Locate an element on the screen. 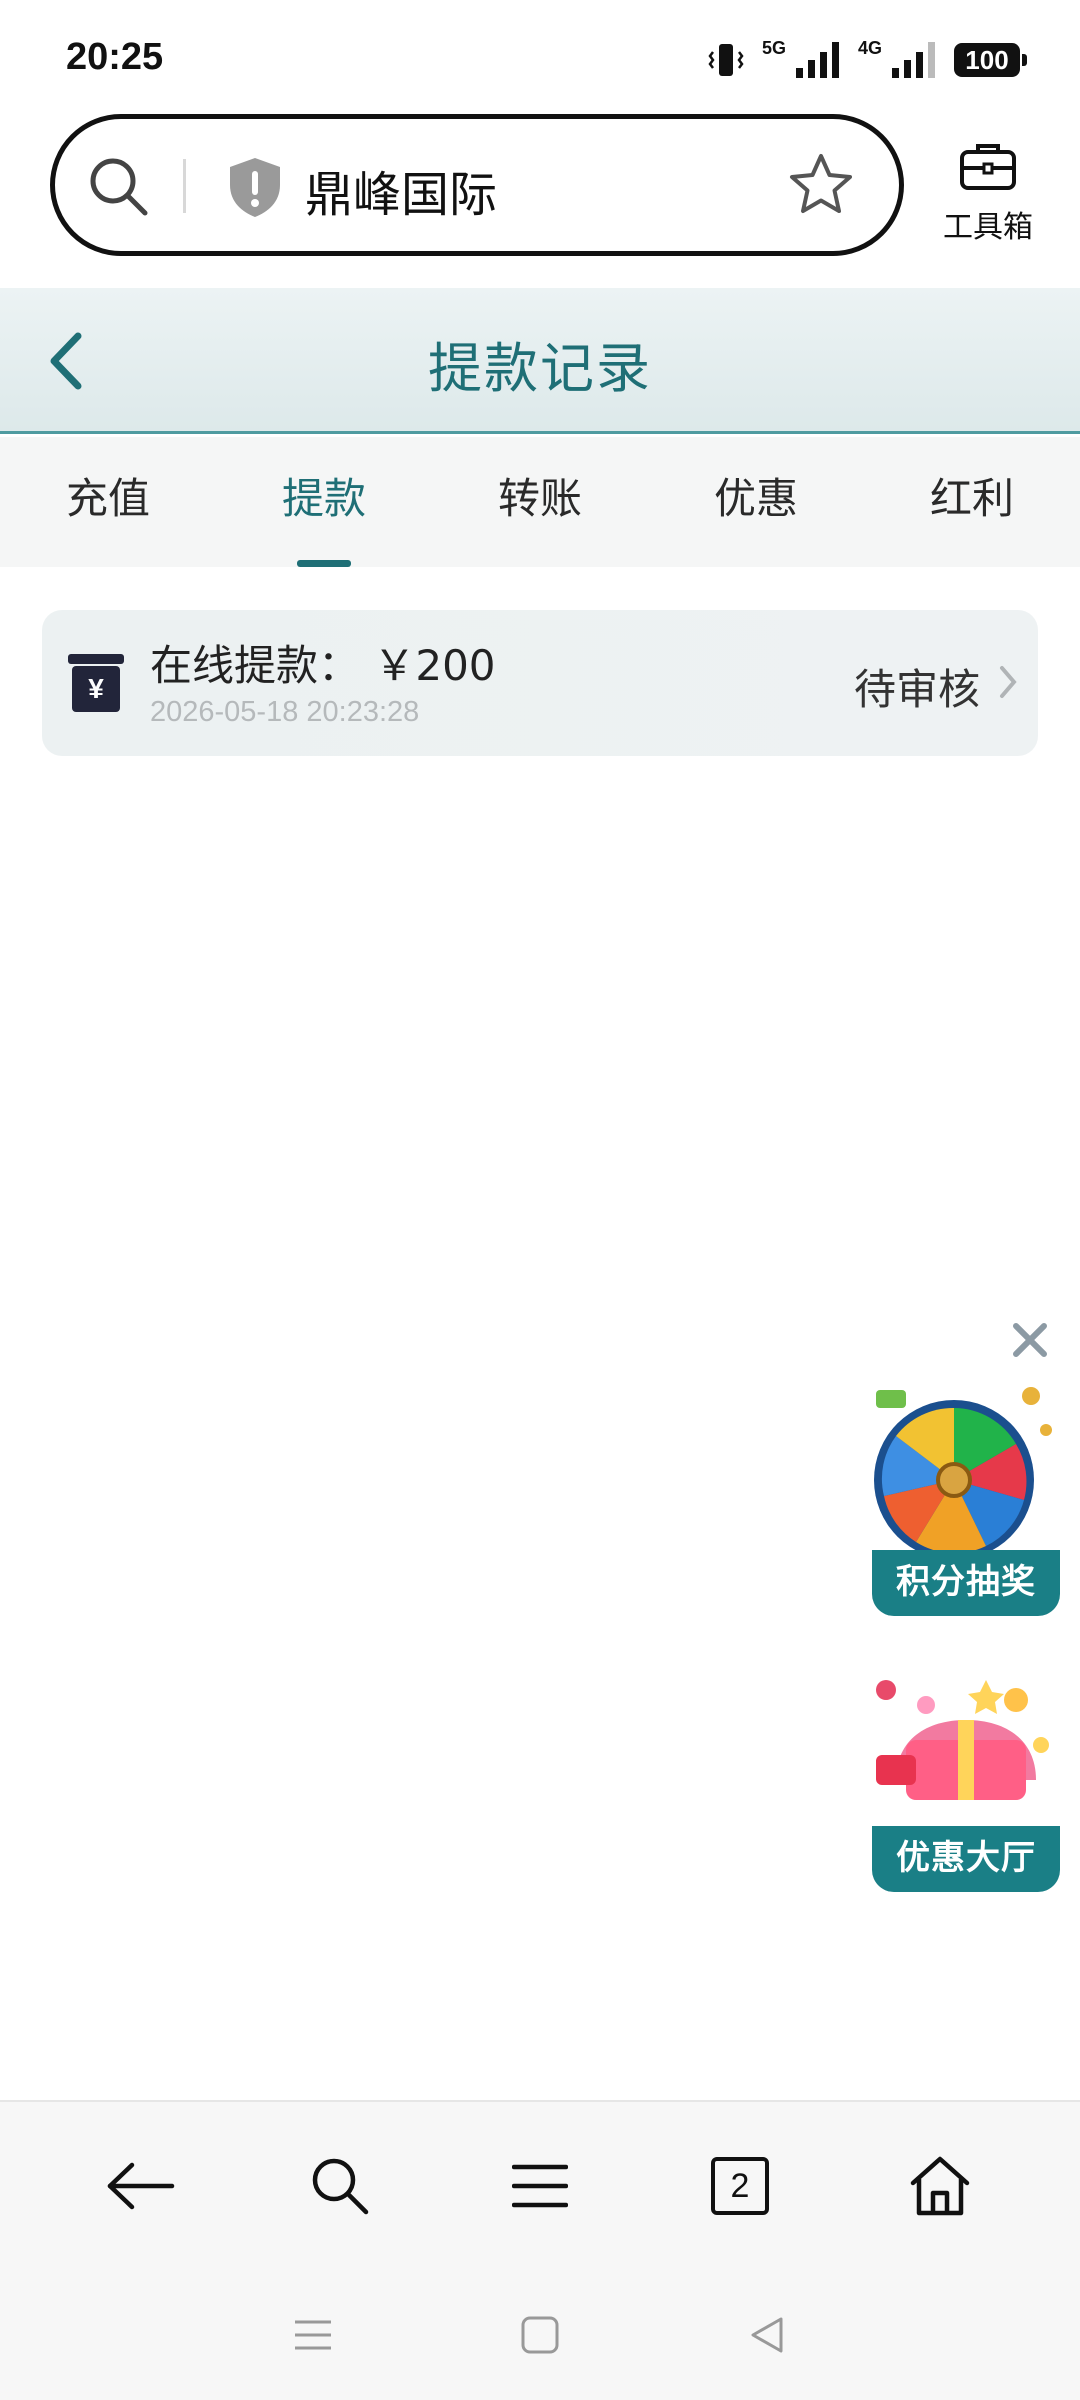 Image resolution: width=1080 pixels, height=2400 pixels. promo-hall-label: 优惠大厅 is located at coordinates (966, 1859).